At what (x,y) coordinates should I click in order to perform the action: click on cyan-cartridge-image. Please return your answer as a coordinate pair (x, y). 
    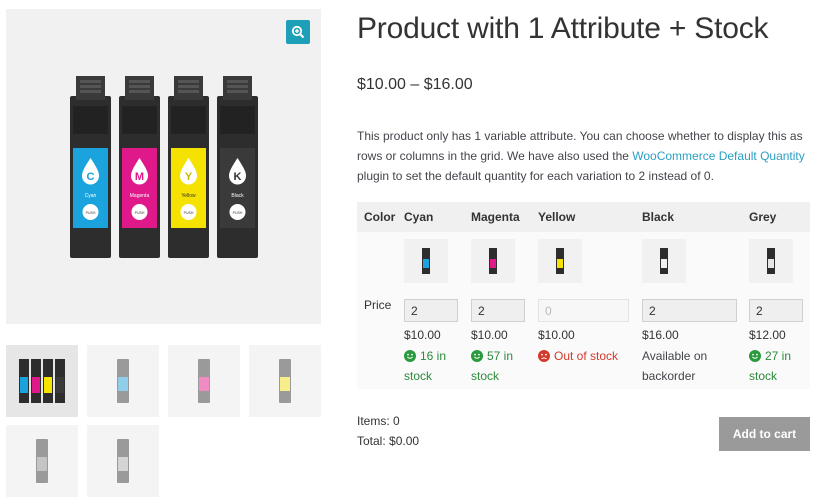
    Looking at the image, I should click on (123, 381).